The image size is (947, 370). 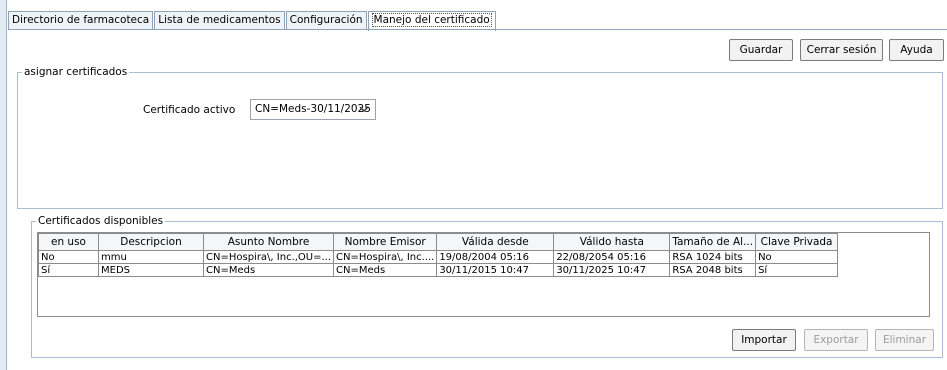 I want to click on tab-label: Directorio de farmacoteca, so click(x=81, y=20).